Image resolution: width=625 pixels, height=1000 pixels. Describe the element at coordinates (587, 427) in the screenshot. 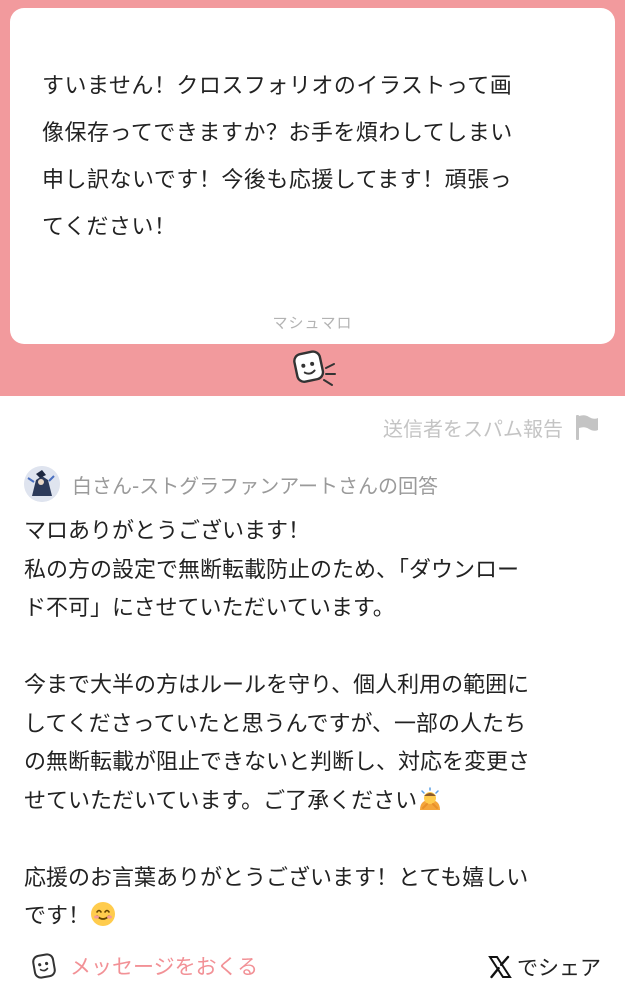

I see `flag-icon` at that location.